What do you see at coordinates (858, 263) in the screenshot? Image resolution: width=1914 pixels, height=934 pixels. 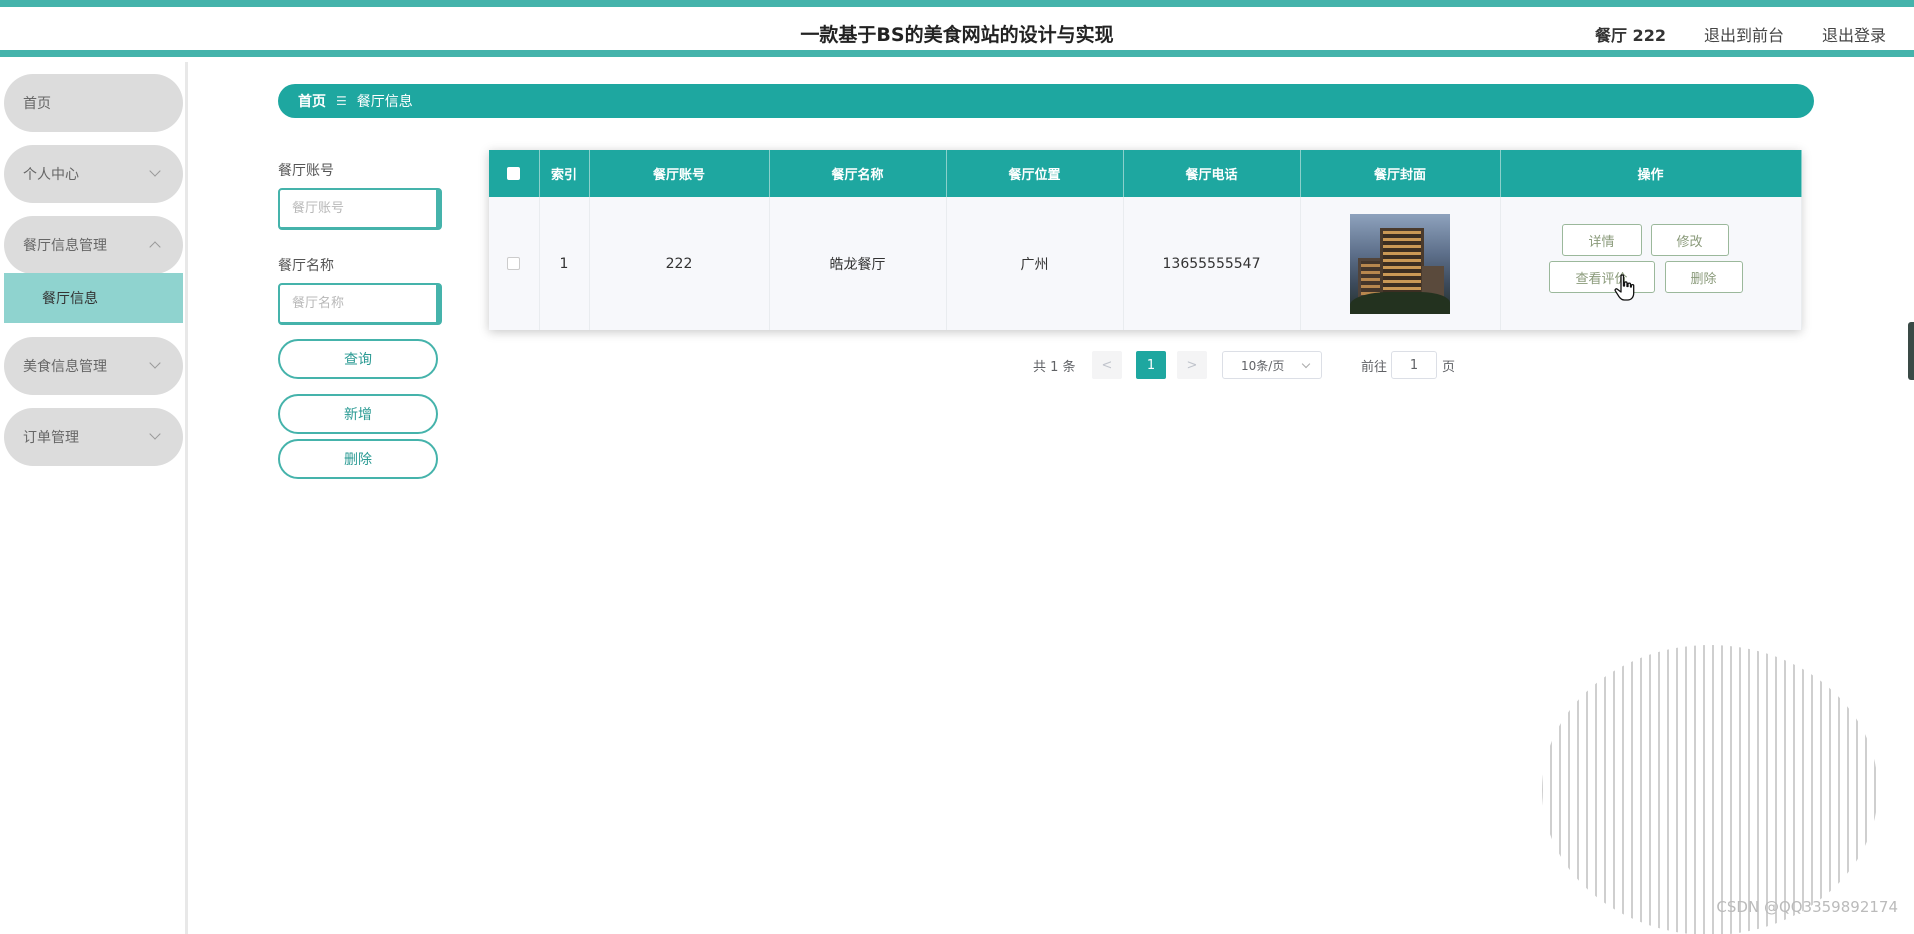 I see `name-cell: 皓龙餐厅` at bounding box center [858, 263].